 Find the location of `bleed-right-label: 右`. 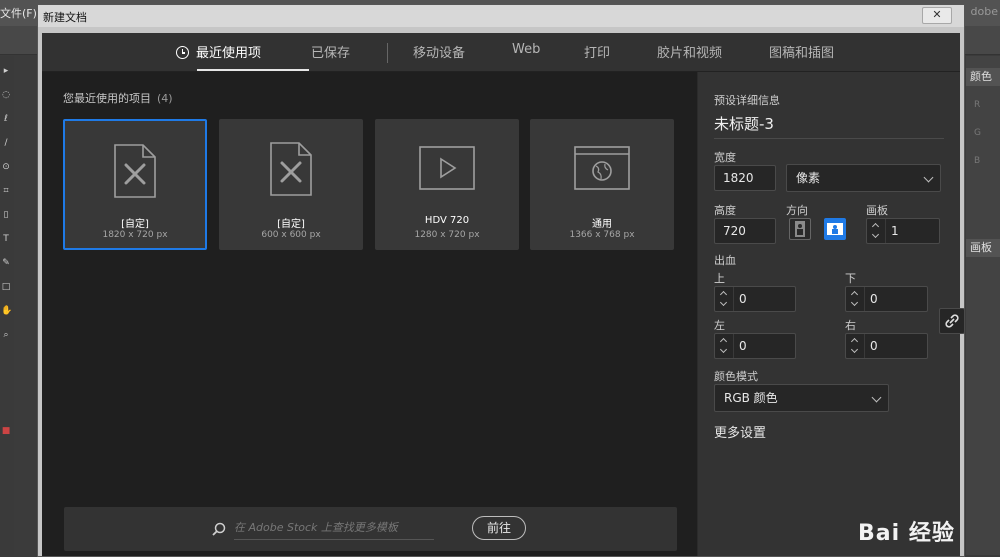

bleed-right-label: 右 is located at coordinates (850, 325).